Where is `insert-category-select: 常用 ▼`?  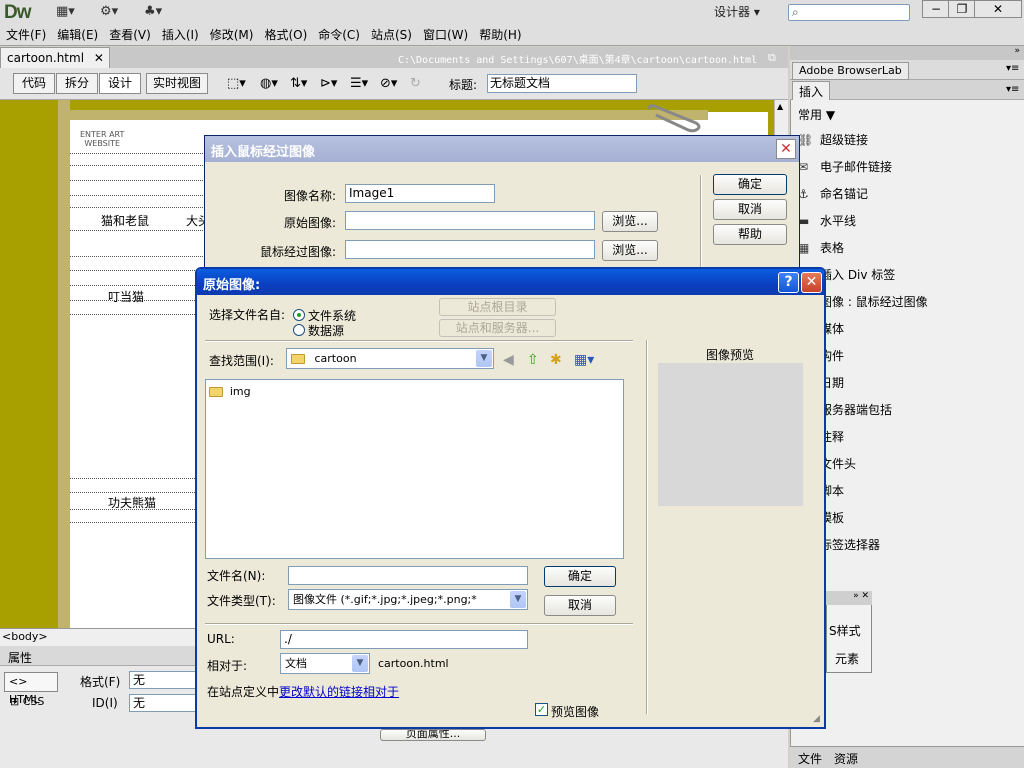 insert-category-select: 常用 ▼ is located at coordinates (816, 114).